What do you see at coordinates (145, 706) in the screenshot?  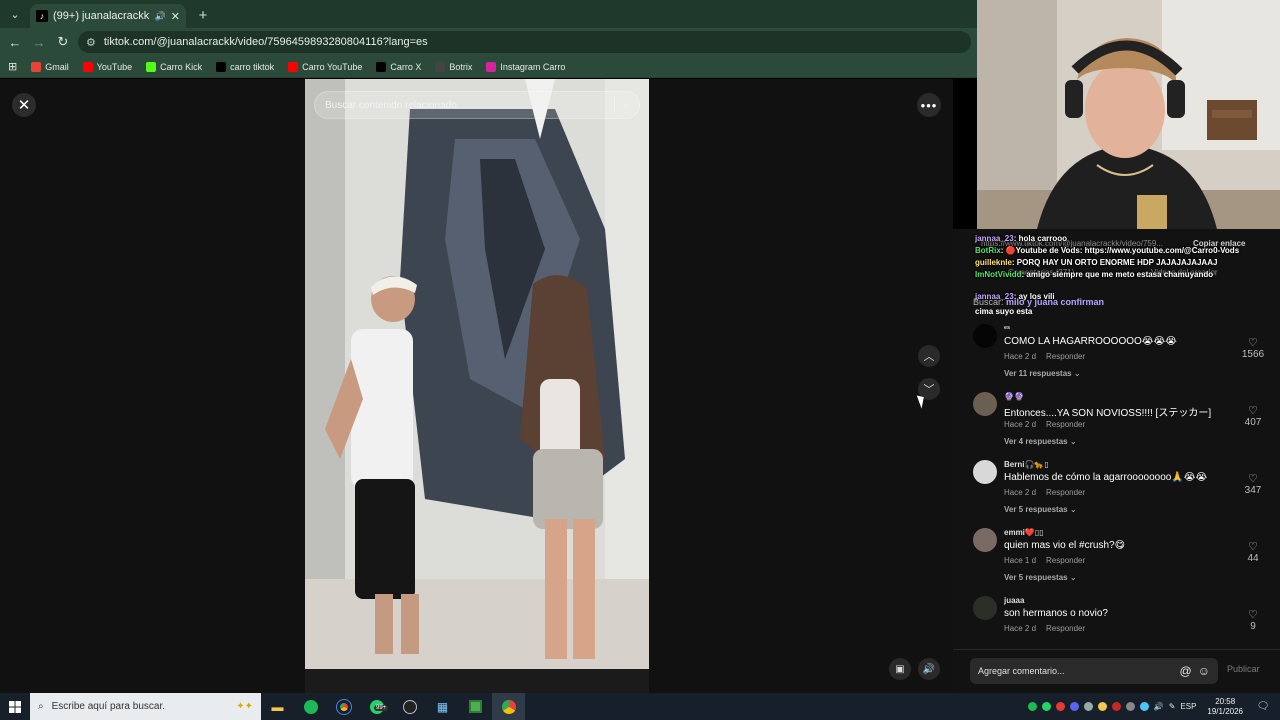 I see `taskbar-search: ⌕ Escribe aquí para buscar. ✦✦` at bounding box center [145, 706].